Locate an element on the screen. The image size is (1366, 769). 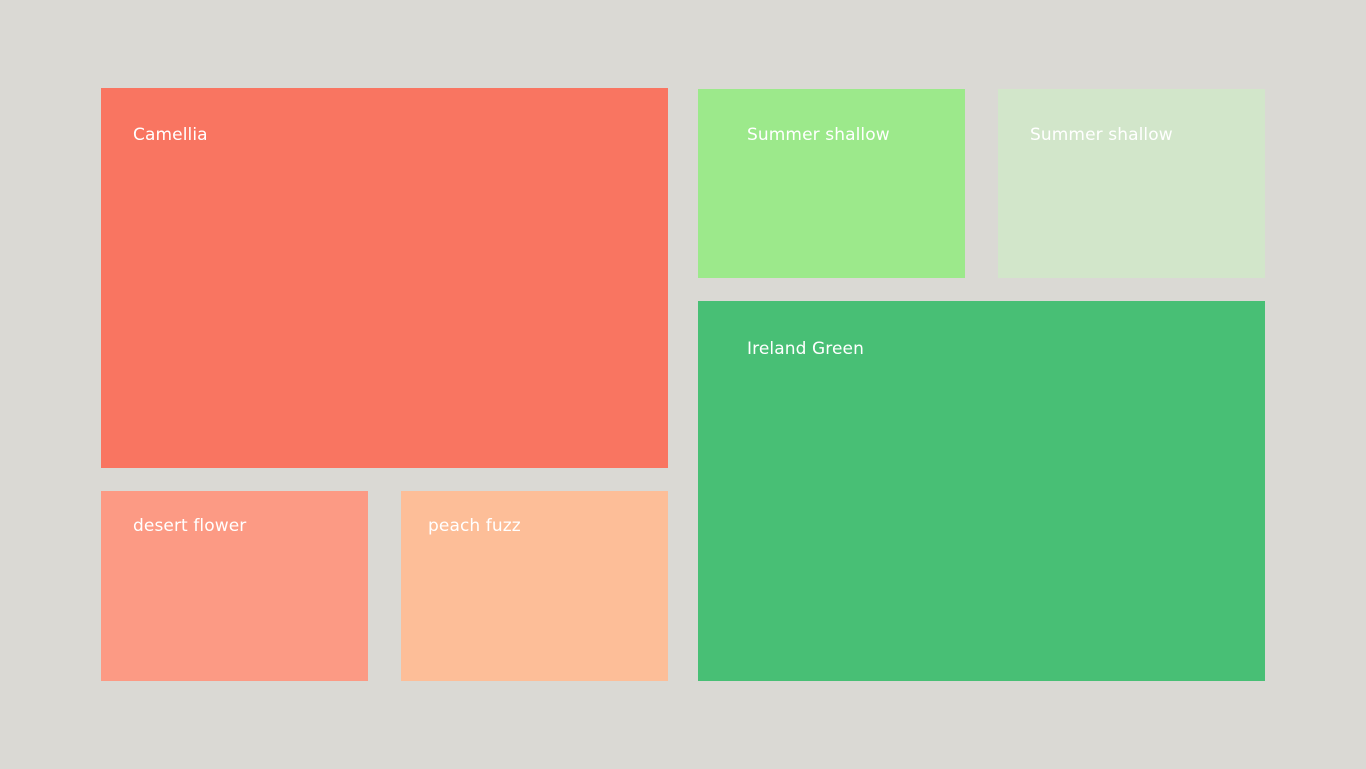
tile-label-peach-fuzz: peach fuzz is located at coordinates (474, 526).